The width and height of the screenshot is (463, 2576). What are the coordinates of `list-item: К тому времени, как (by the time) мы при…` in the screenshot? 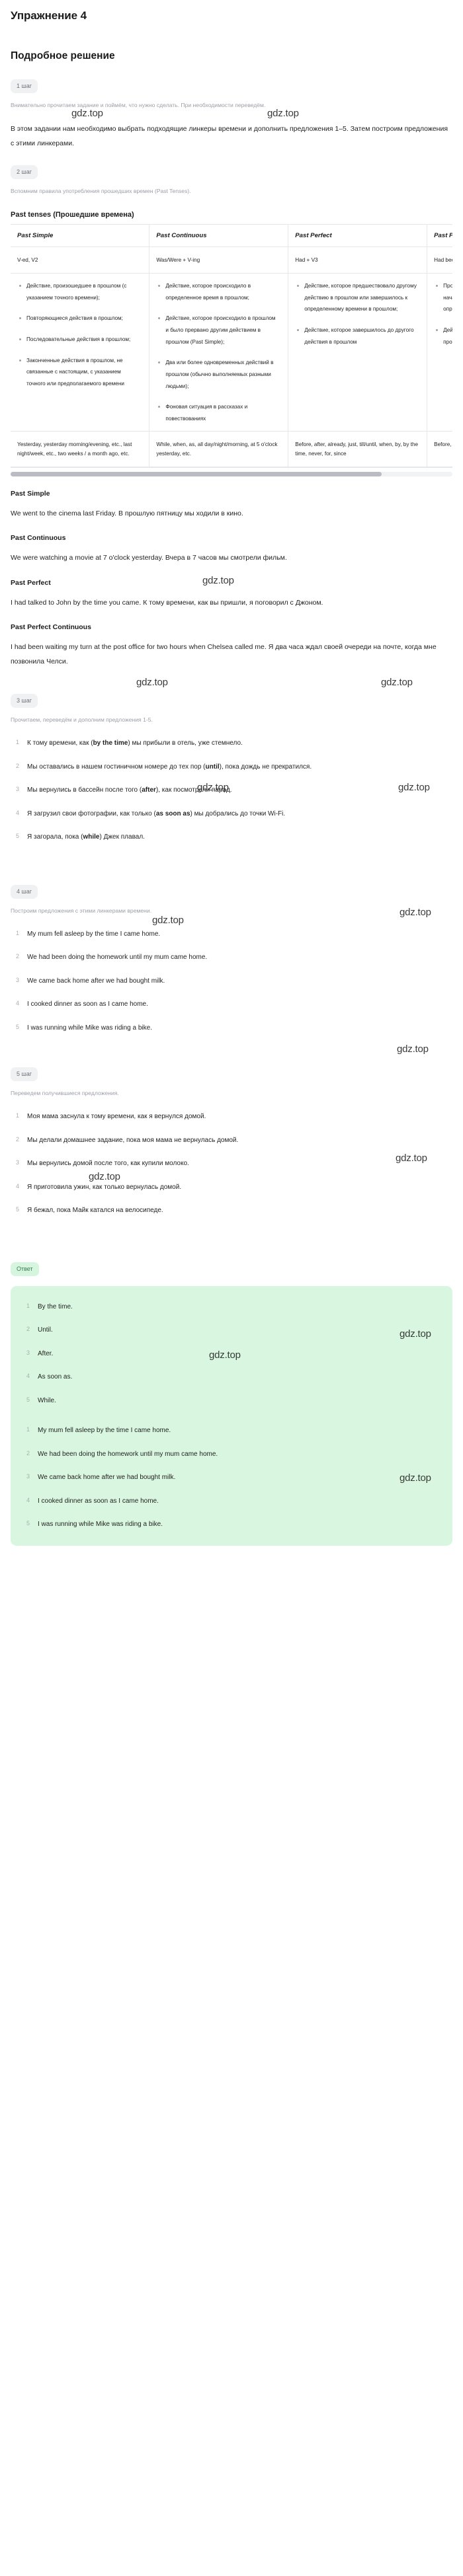 It's located at (234, 743).